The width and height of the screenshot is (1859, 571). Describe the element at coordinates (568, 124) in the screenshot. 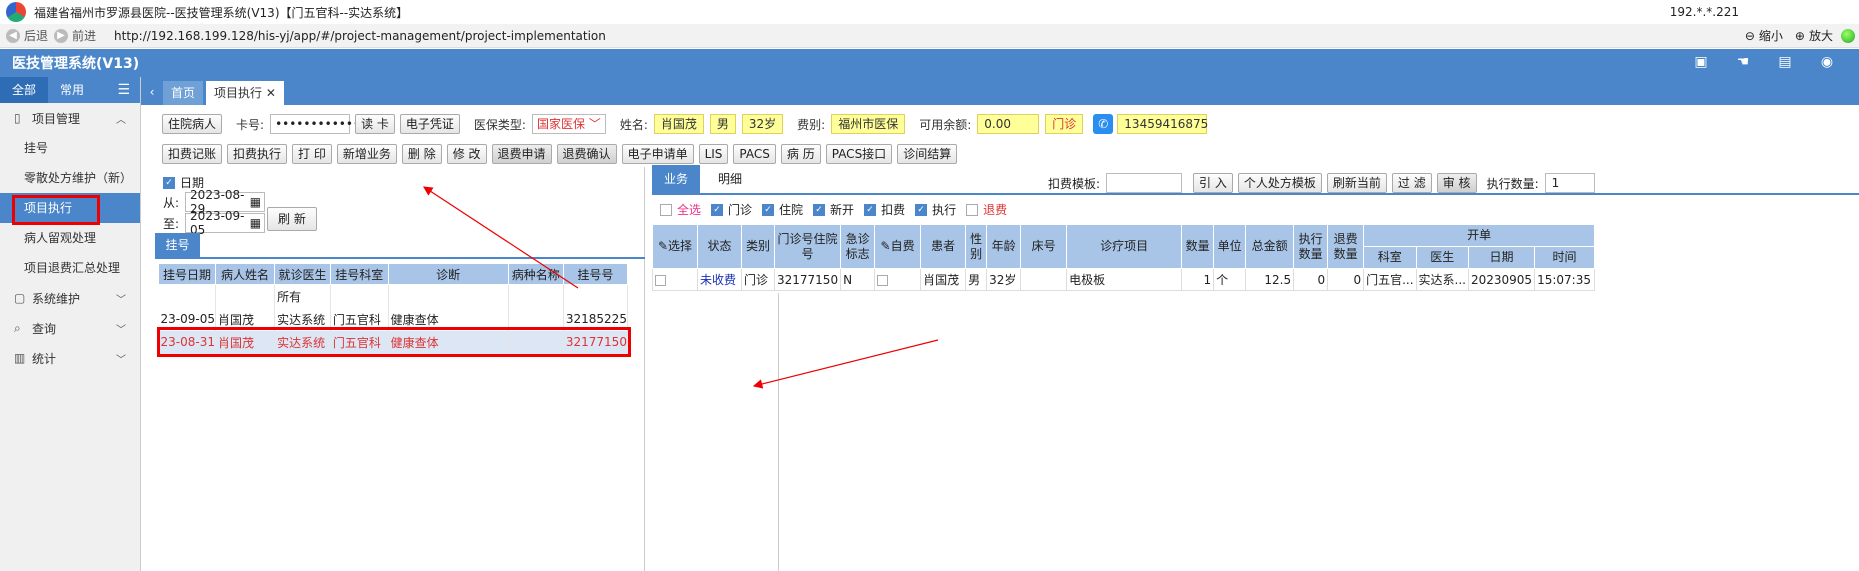

I see `insurance-type-select: 国家医保 ﹀` at that location.